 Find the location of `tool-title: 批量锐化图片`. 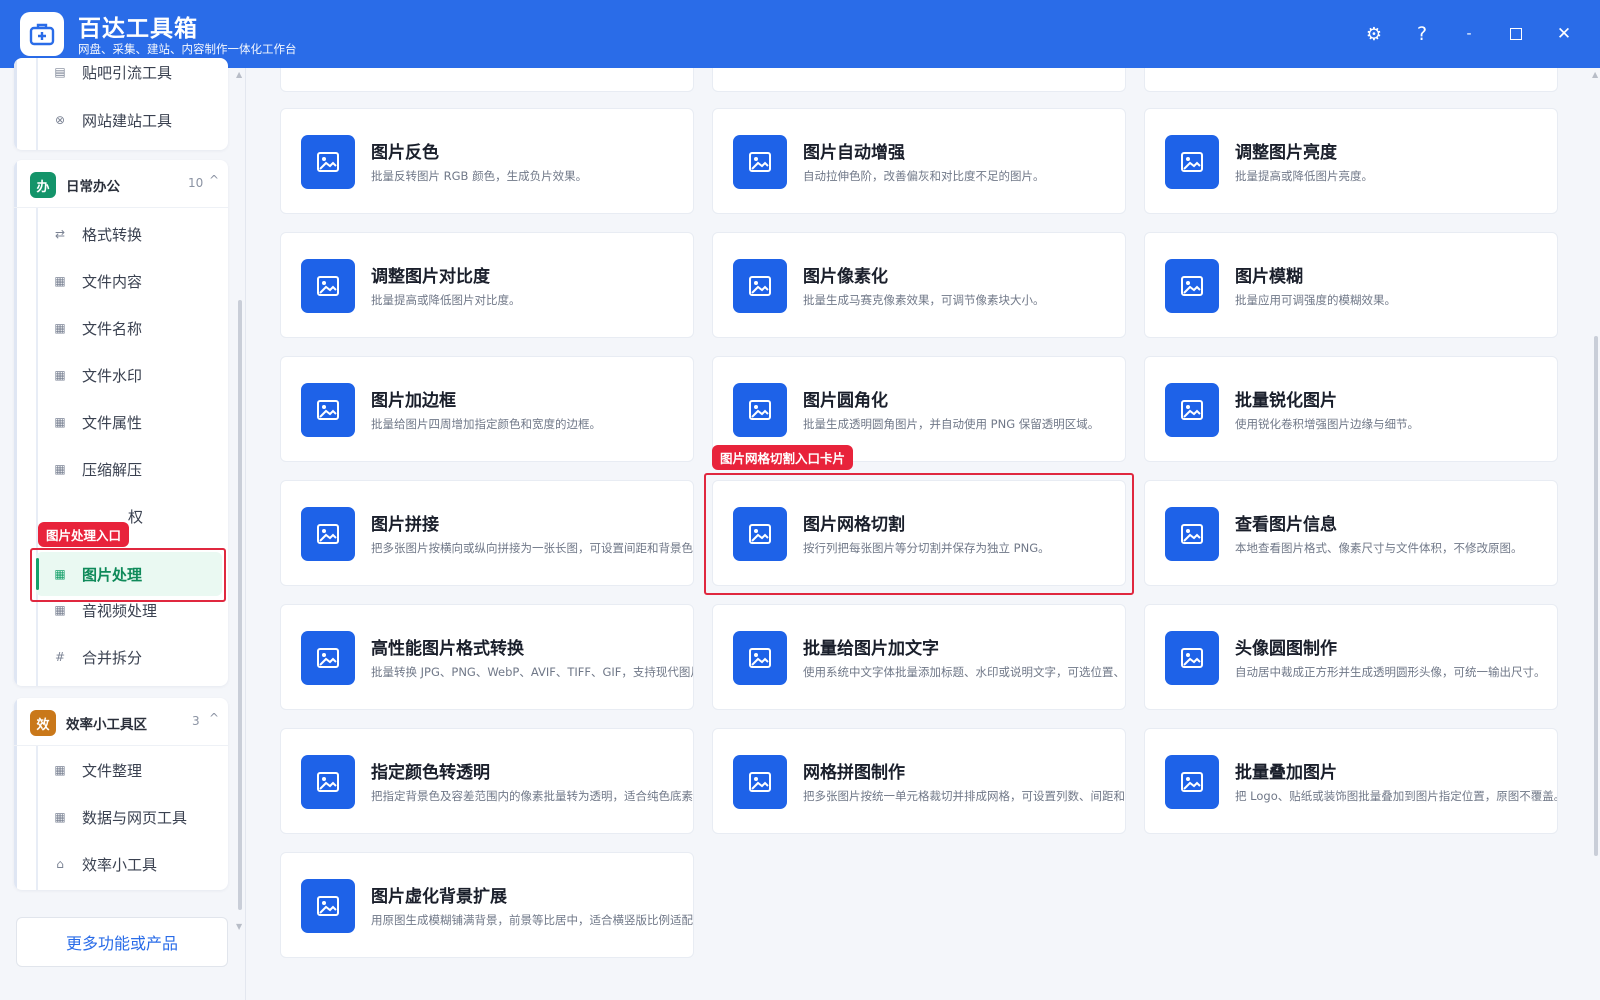

tool-title: 批量锐化图片 is located at coordinates (1286, 401).